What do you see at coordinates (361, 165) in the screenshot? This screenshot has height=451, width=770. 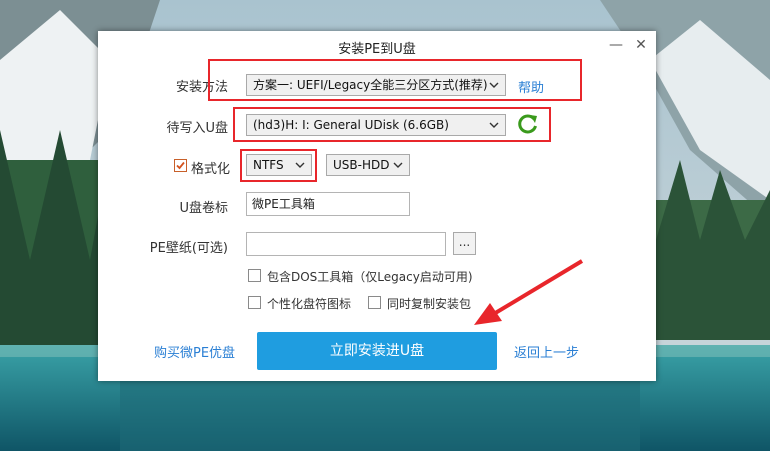 I see `boot-mode-value: USB-HDD` at bounding box center [361, 165].